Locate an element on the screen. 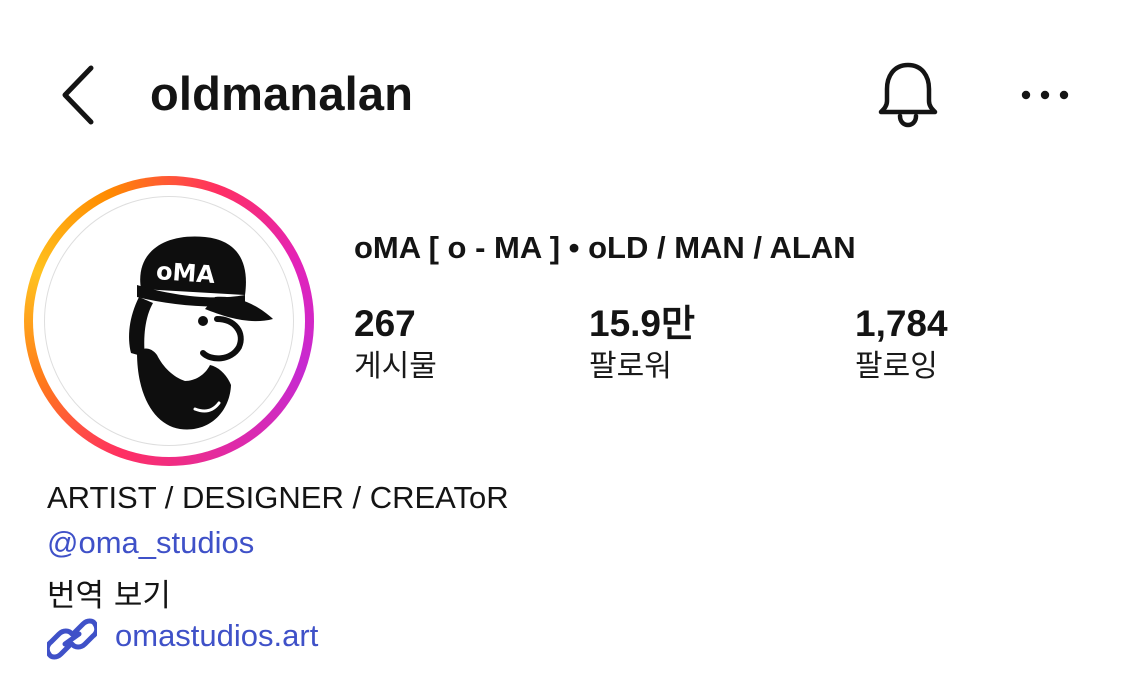 This screenshot has width=1125, height=689. more-horizontal-icon is located at coordinates (1045, 95).